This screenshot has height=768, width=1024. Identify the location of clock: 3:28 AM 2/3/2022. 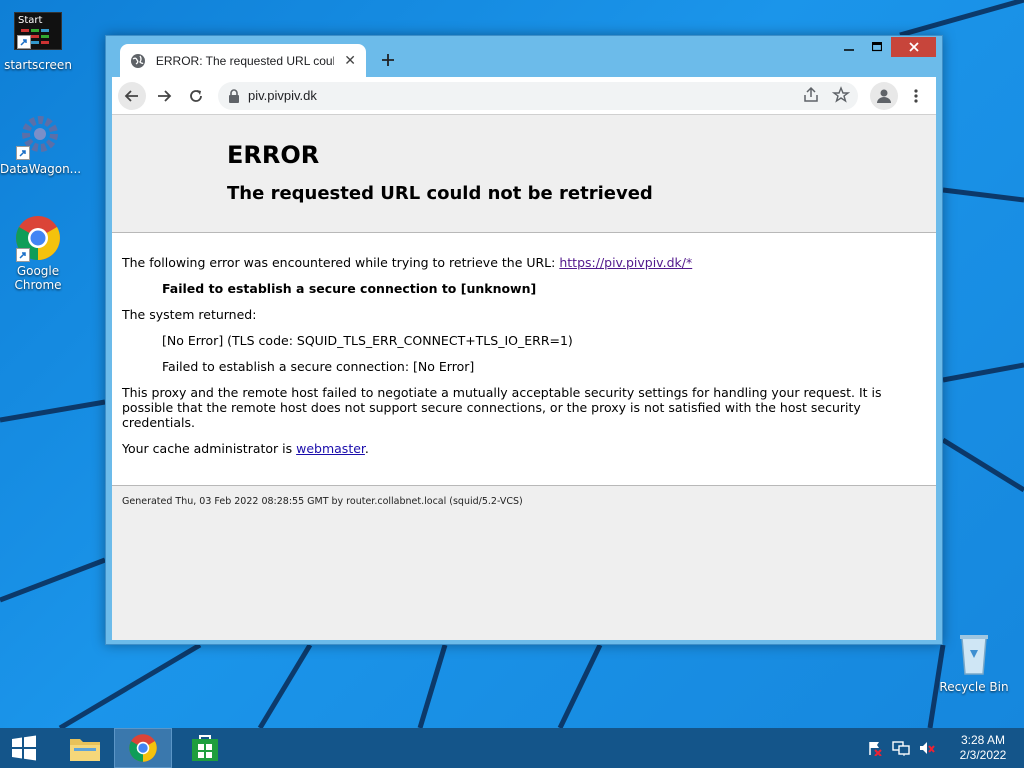
(983, 748).